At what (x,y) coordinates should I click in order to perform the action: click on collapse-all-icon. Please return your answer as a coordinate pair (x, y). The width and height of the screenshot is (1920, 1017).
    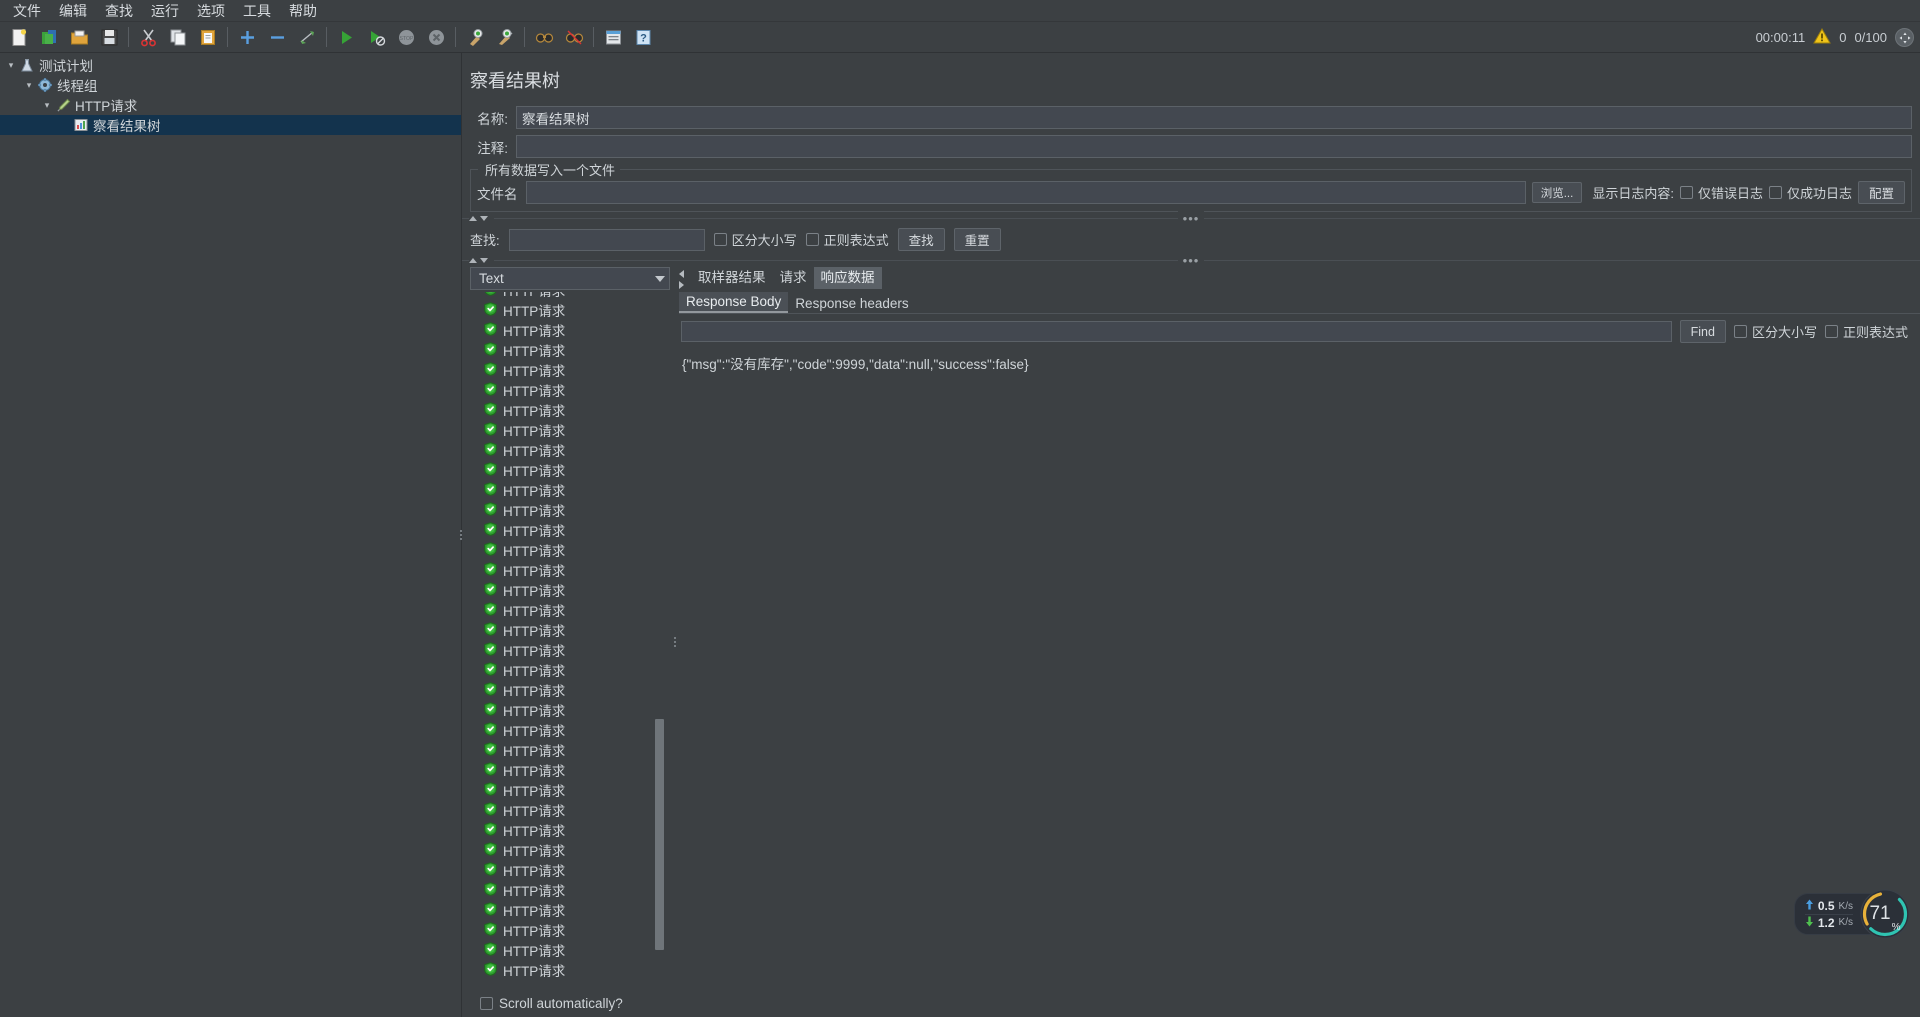
    Looking at the image, I should click on (277, 37).